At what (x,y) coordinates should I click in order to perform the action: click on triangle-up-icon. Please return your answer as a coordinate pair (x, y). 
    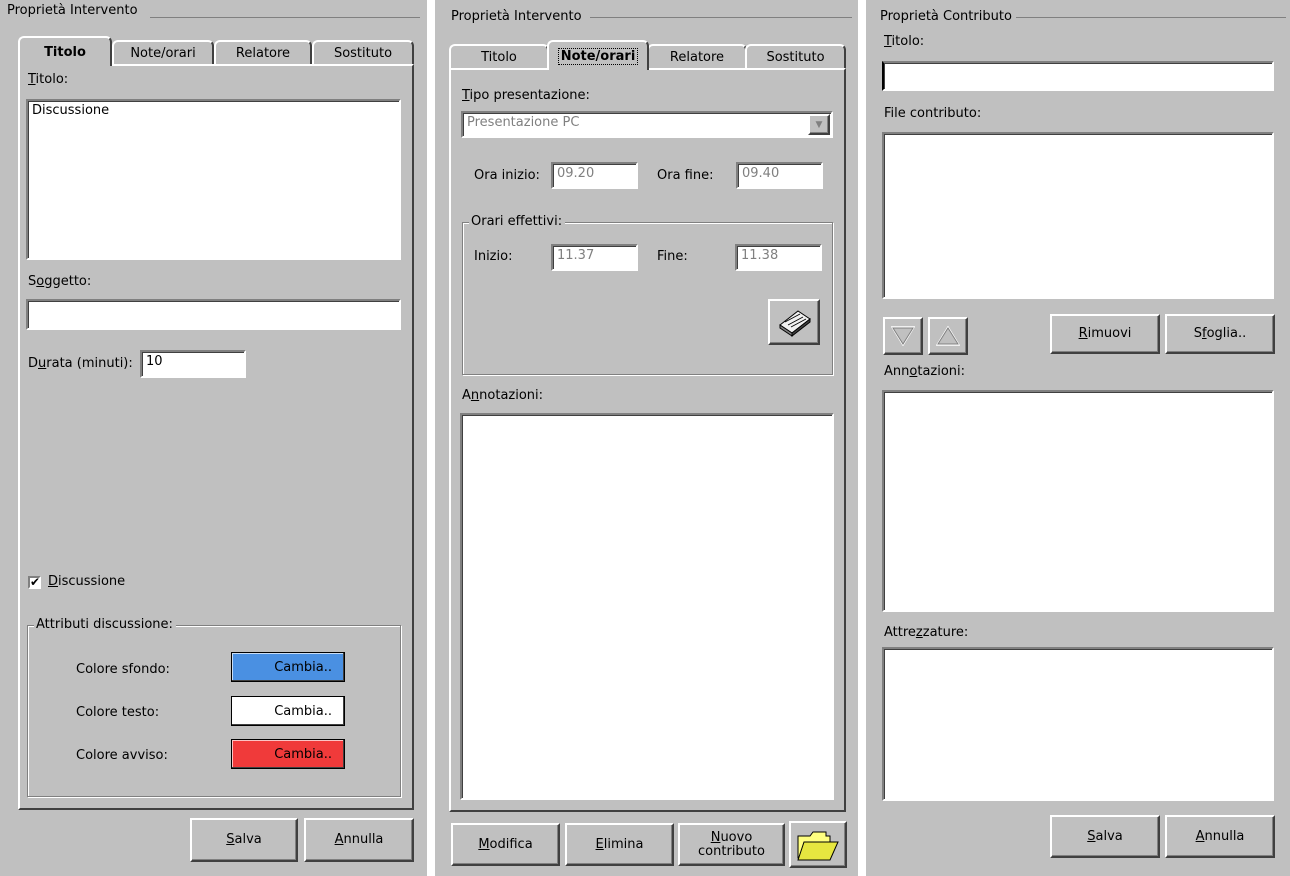
    Looking at the image, I should click on (948, 336).